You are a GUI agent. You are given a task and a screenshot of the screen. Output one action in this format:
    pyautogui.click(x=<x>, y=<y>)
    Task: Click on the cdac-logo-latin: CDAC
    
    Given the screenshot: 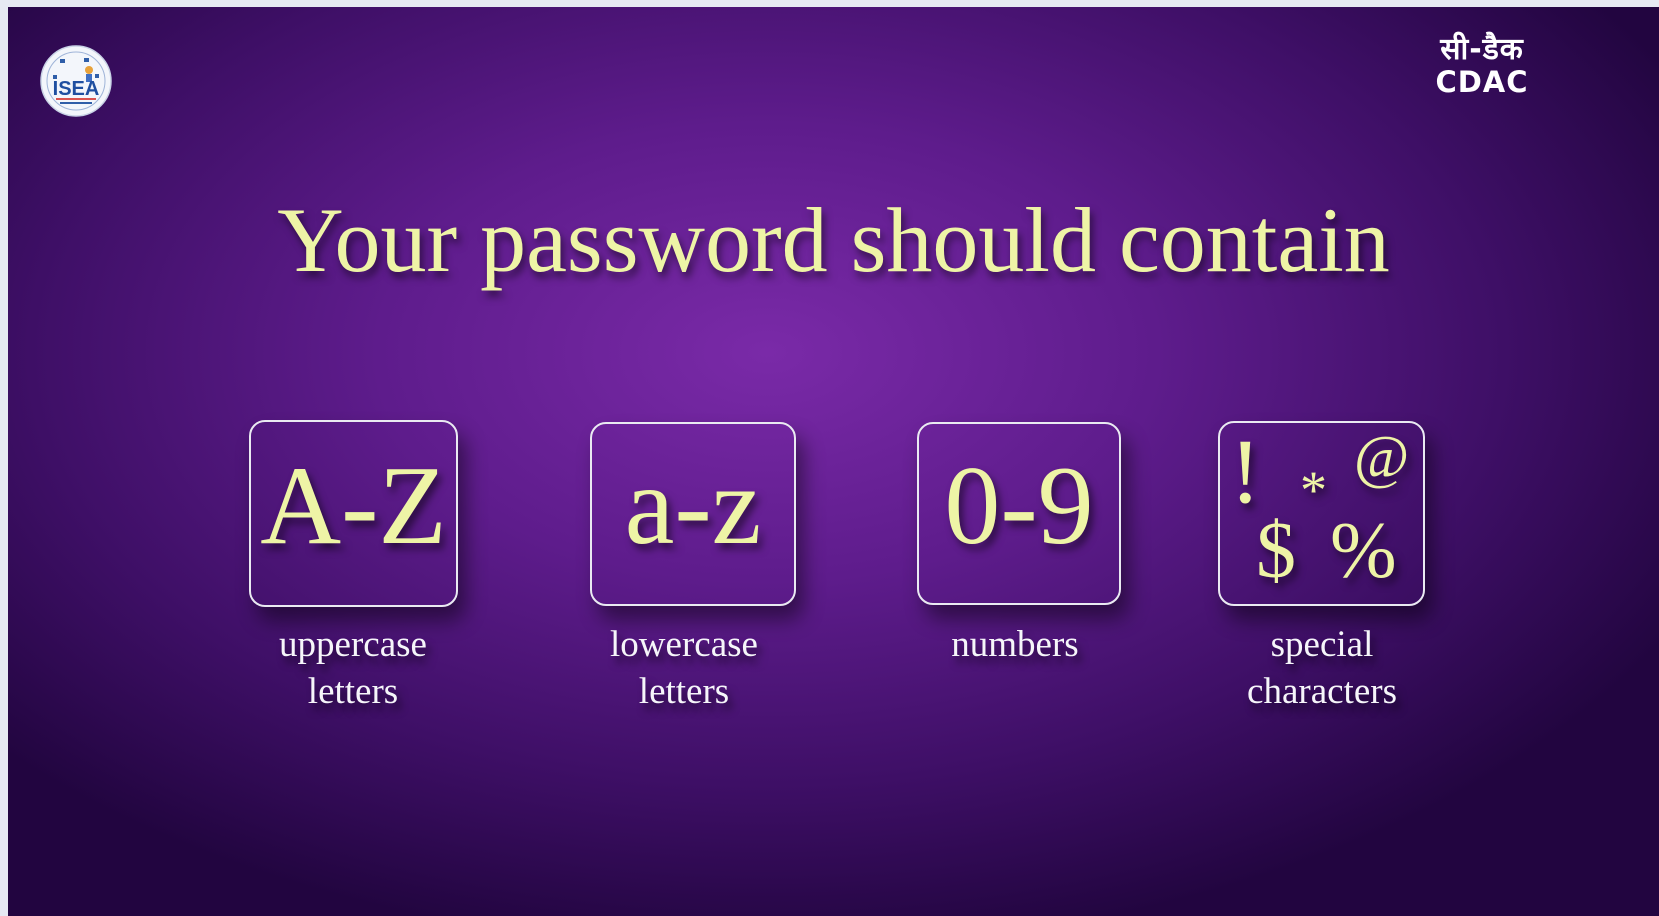 What is the action you would take?
    pyautogui.click(x=1482, y=82)
    